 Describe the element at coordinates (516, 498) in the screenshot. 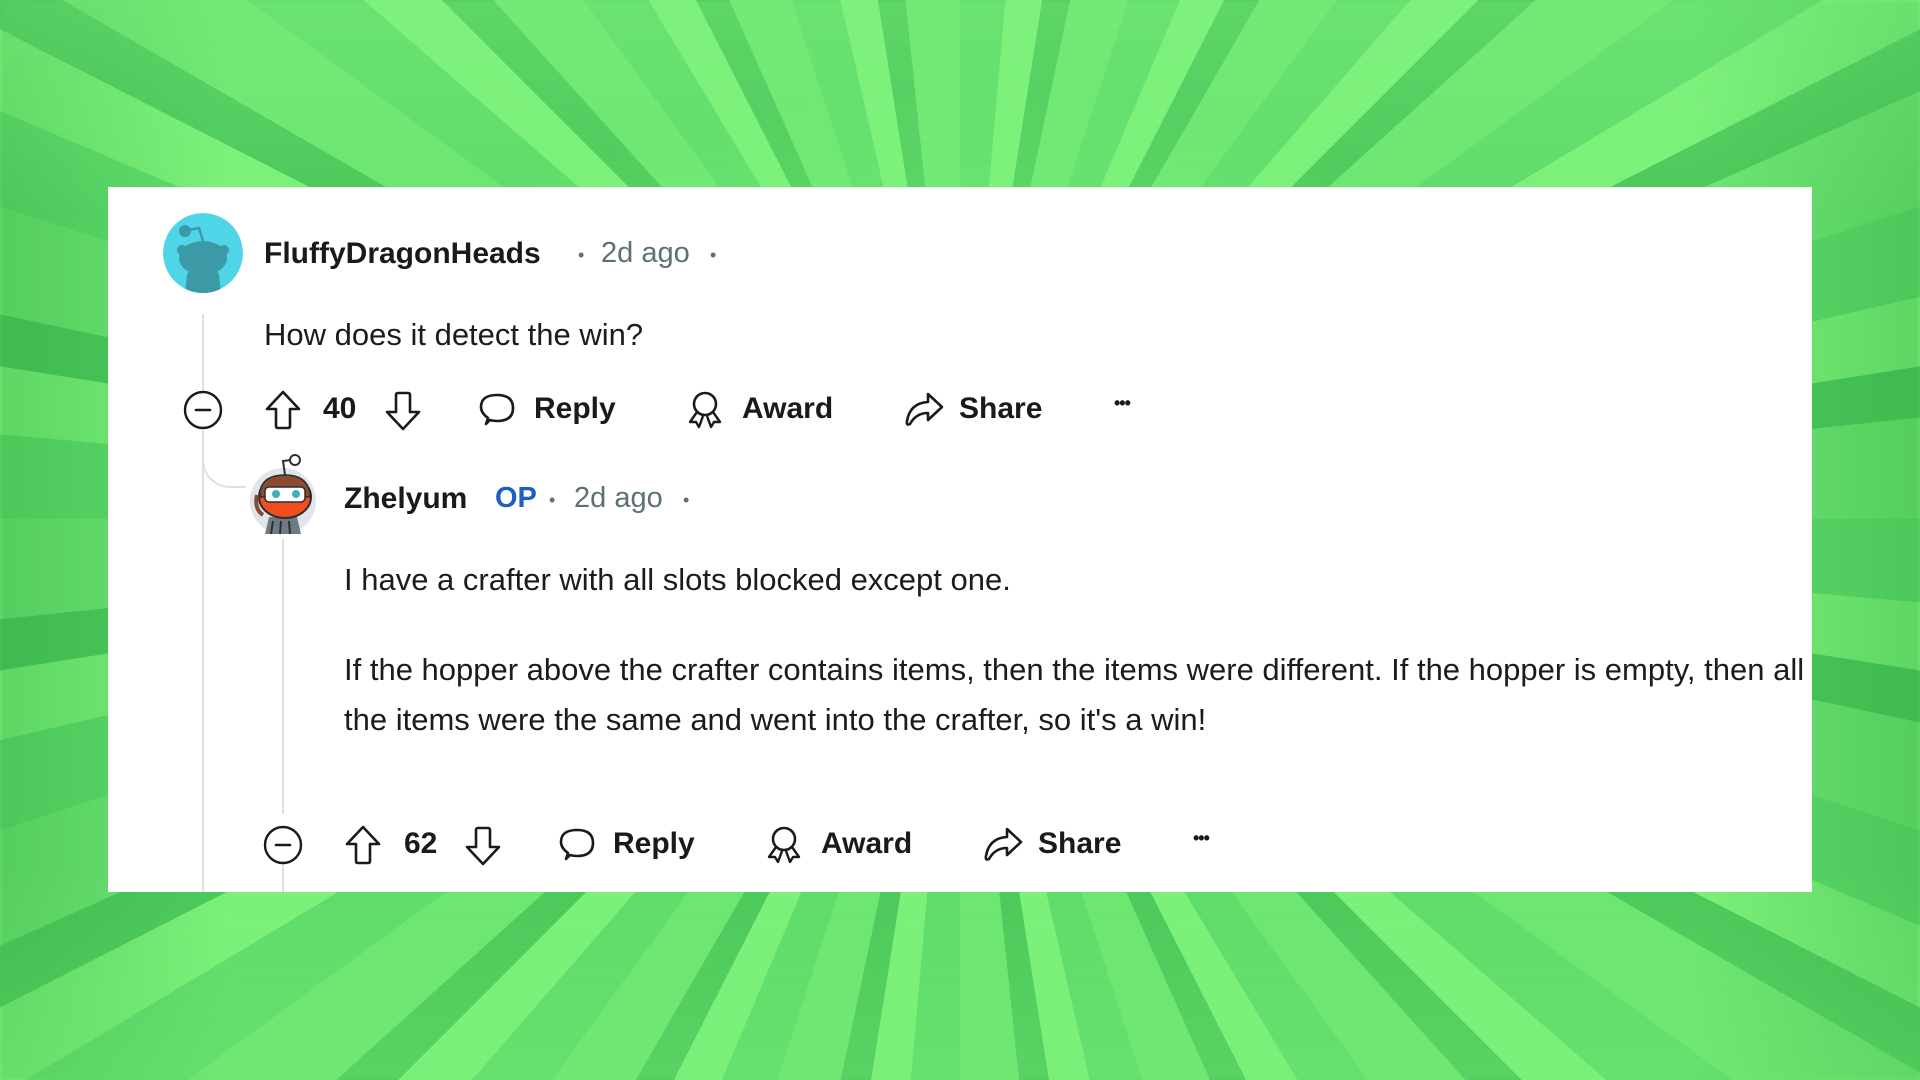

I see `op-badge: OP` at that location.